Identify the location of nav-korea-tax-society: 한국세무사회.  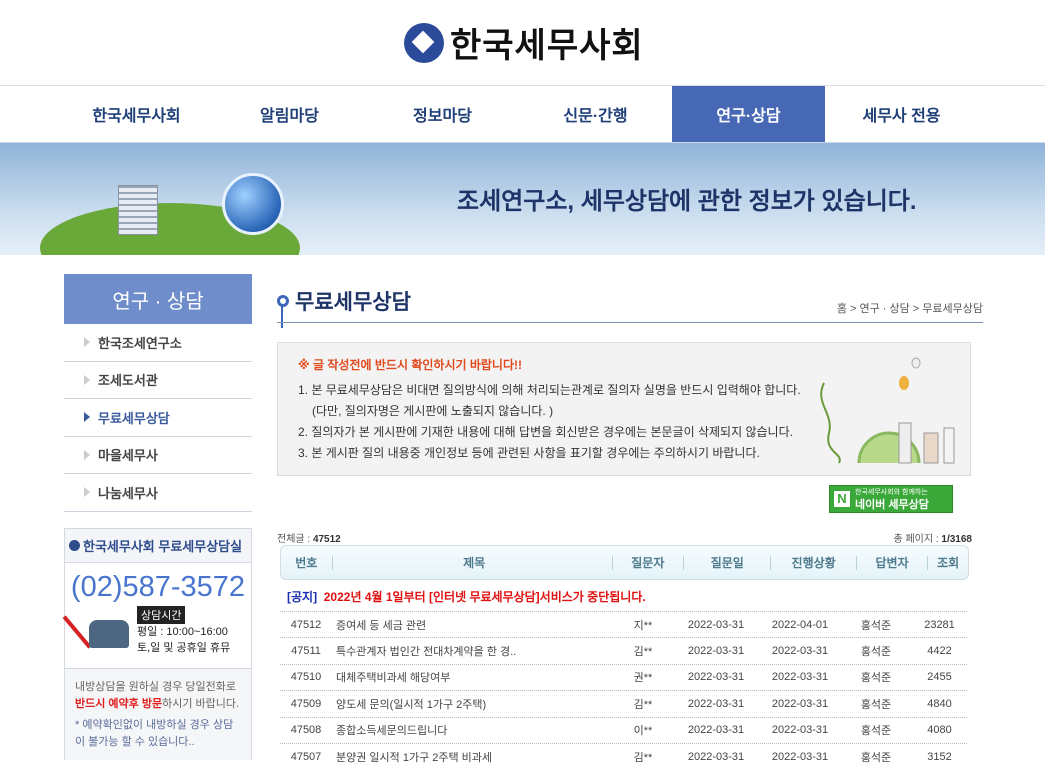
(136, 114).